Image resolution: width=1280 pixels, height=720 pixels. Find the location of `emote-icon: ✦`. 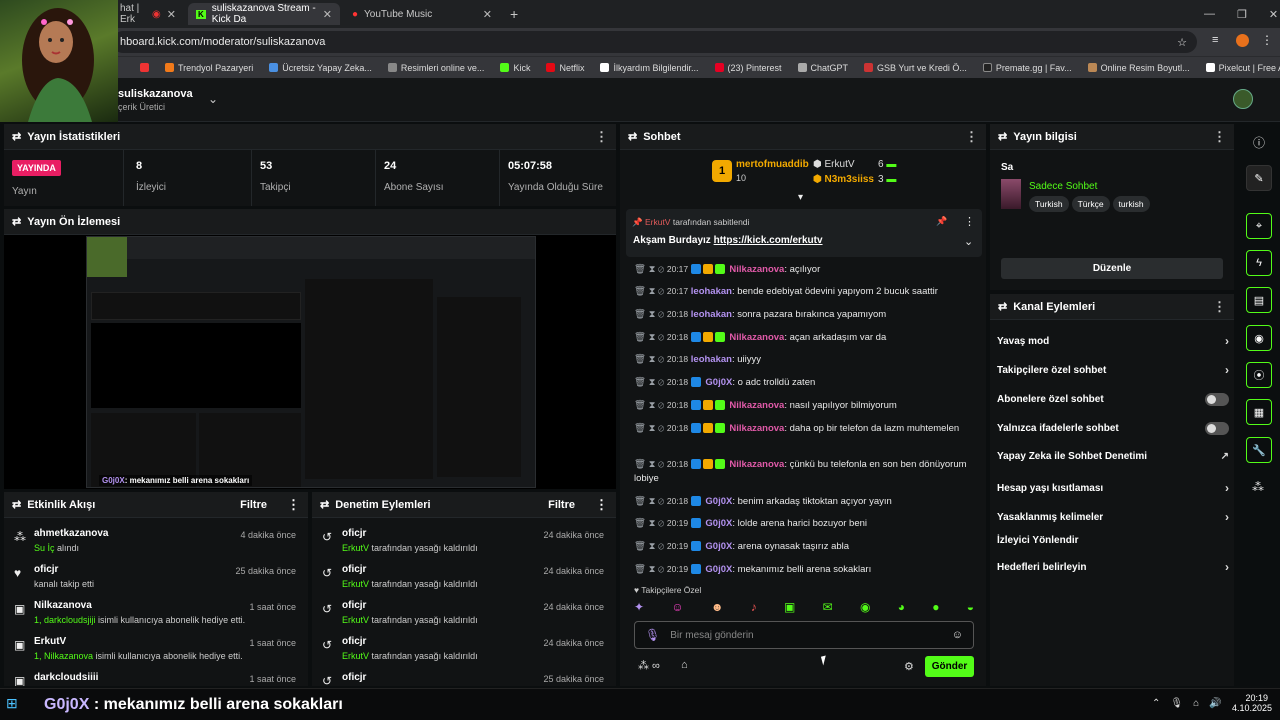

emote-icon: ✦ is located at coordinates (639, 608).